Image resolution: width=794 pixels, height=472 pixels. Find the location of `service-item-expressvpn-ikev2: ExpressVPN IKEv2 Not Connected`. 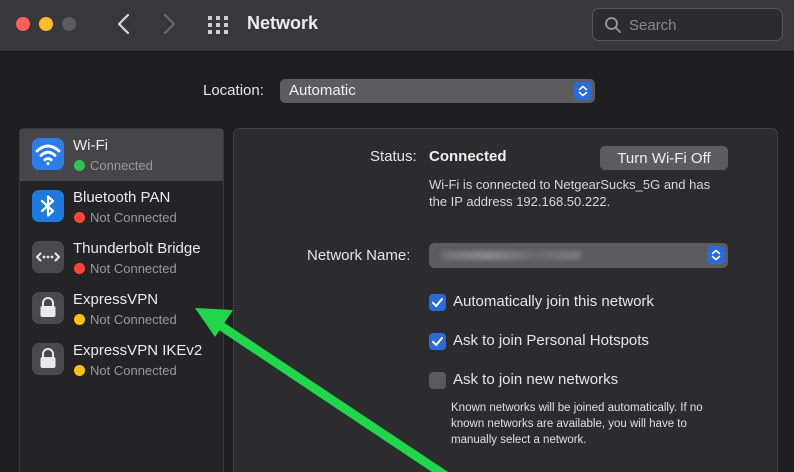

service-item-expressvpn-ikev2: ExpressVPN IKEv2 Not Connected is located at coordinates (121, 360).